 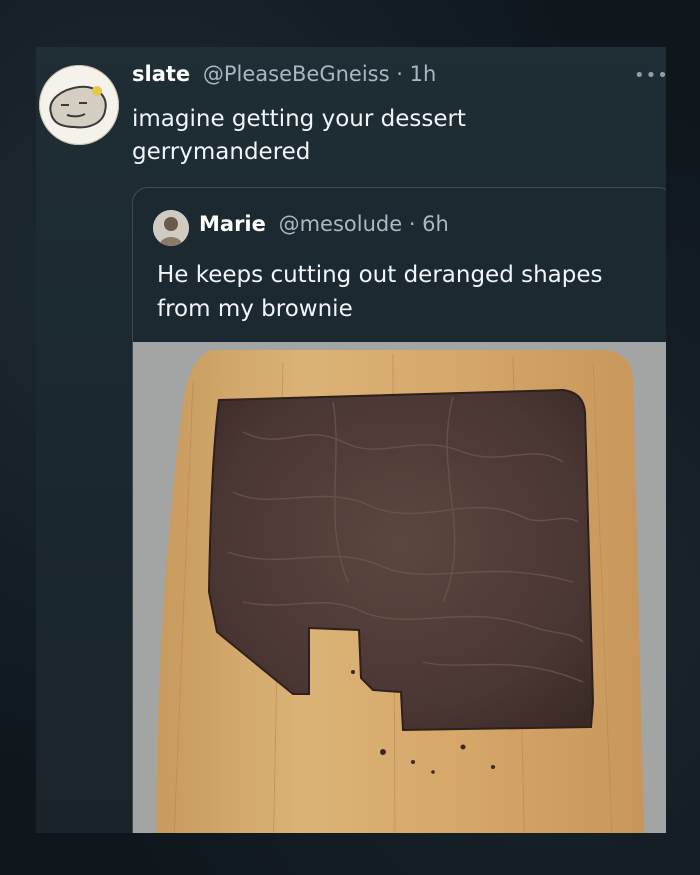 I want to click on quoted-avatar, so click(x=171, y=228).